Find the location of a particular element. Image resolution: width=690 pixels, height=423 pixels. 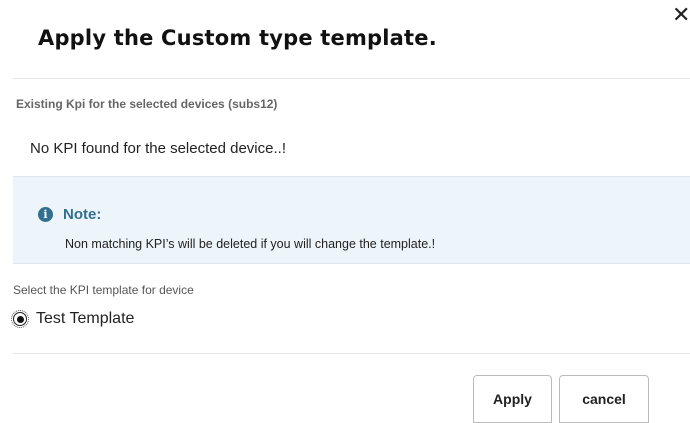

note-title: Note: is located at coordinates (82, 214).